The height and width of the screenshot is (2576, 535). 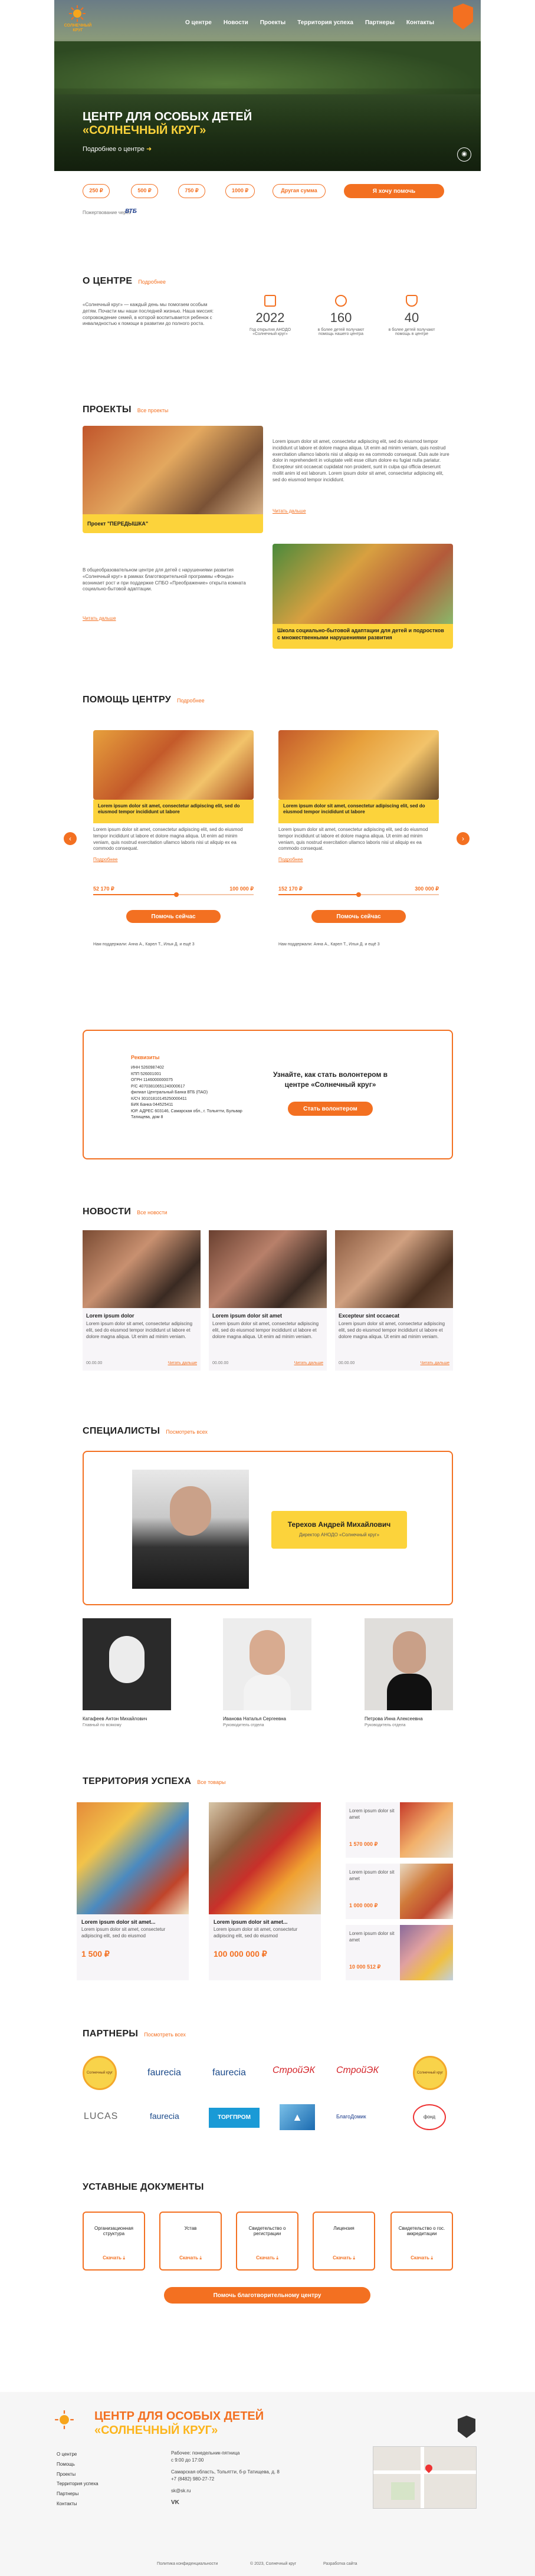 What do you see at coordinates (308, 1363) in the screenshot?
I see `news-more-2: Читать дальше` at bounding box center [308, 1363].